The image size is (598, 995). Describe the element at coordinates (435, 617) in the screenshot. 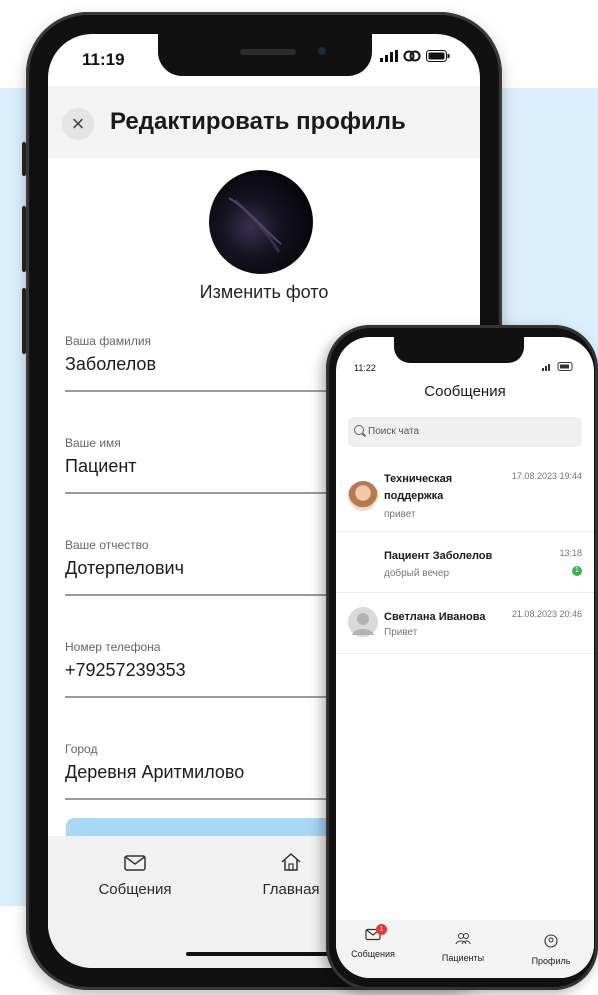

I see `chat-name: Светлана Иванова` at that location.